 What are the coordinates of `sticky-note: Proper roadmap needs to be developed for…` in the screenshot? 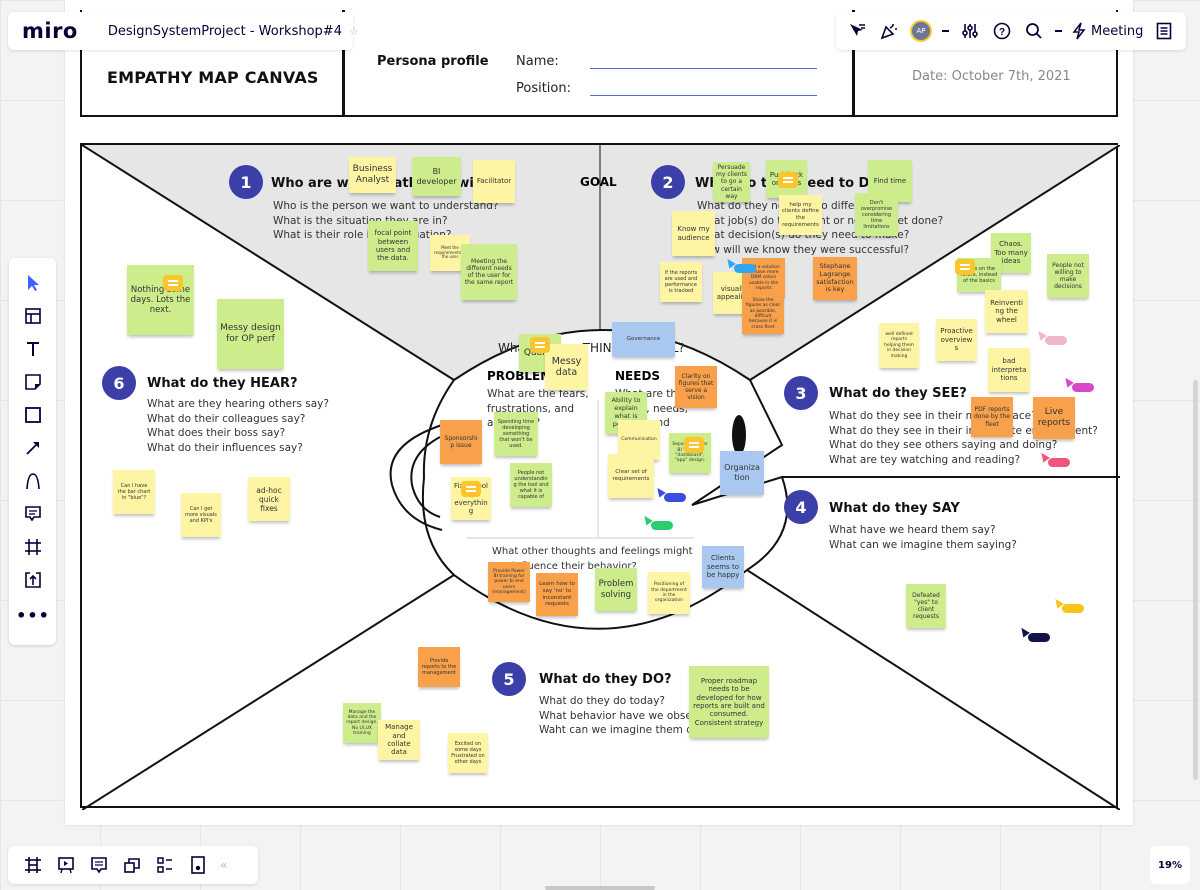 It's located at (729, 702).